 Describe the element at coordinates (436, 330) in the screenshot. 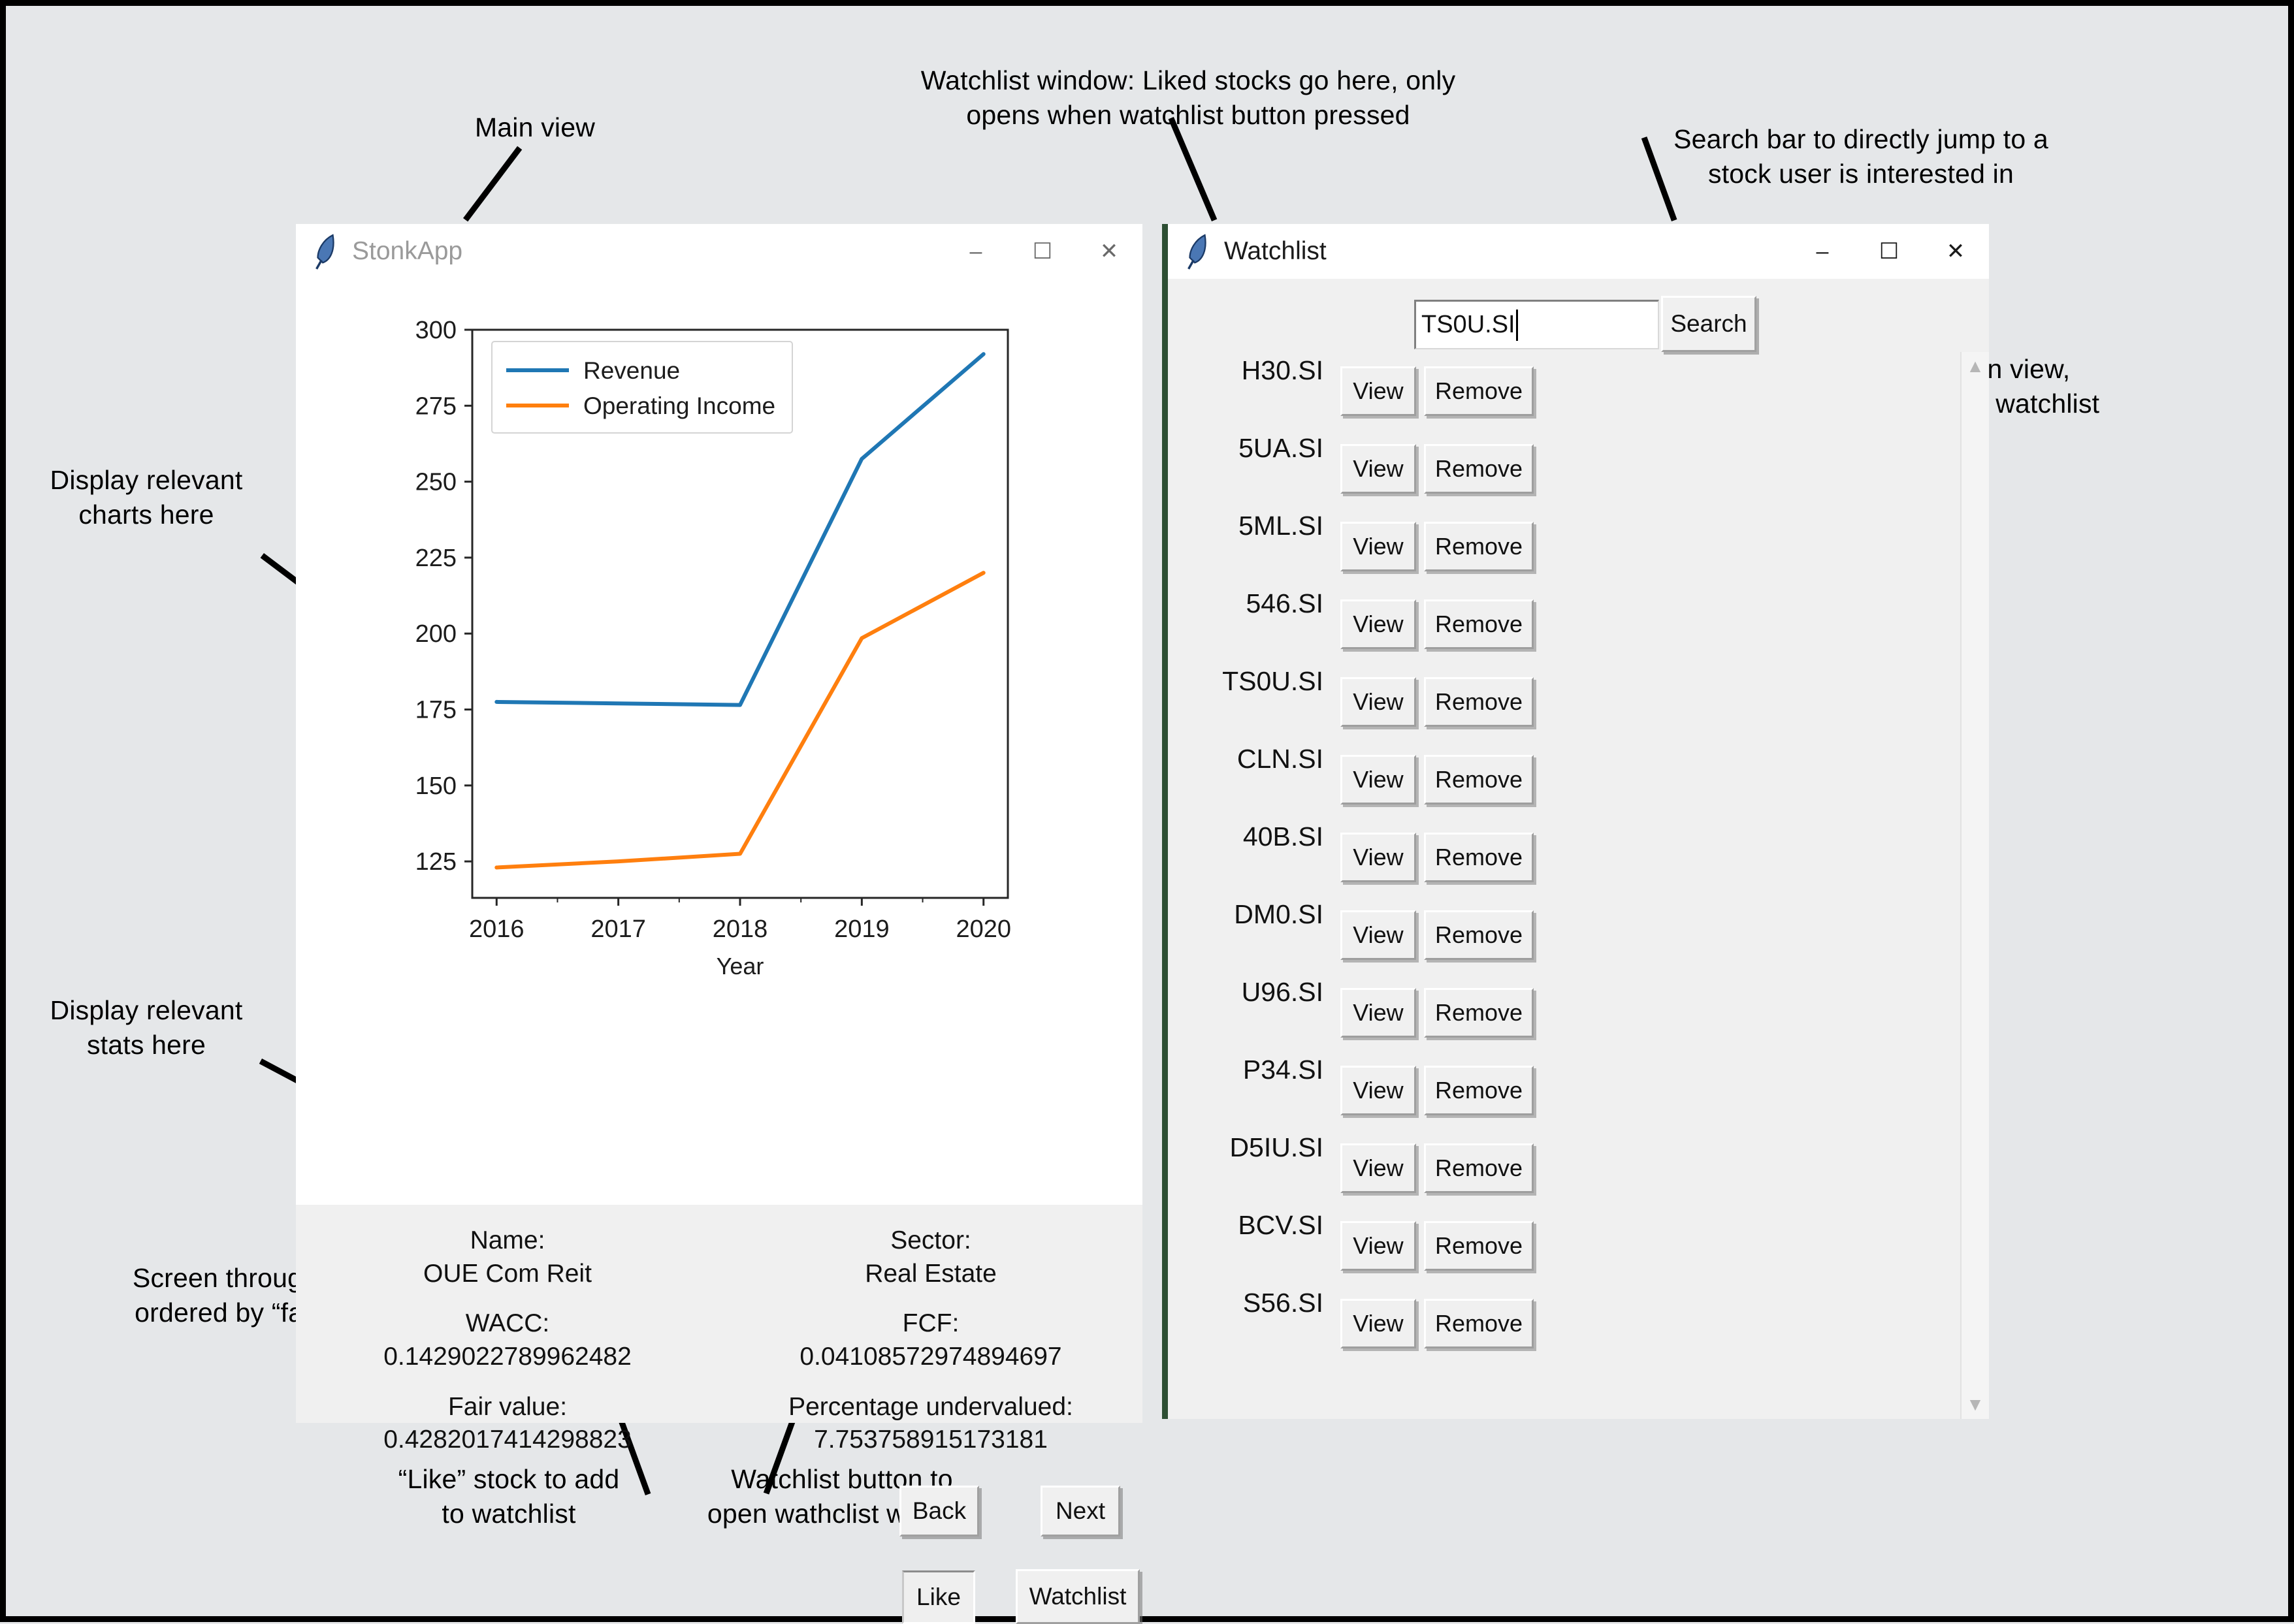

I see `chart-ytick-label: 300` at that location.